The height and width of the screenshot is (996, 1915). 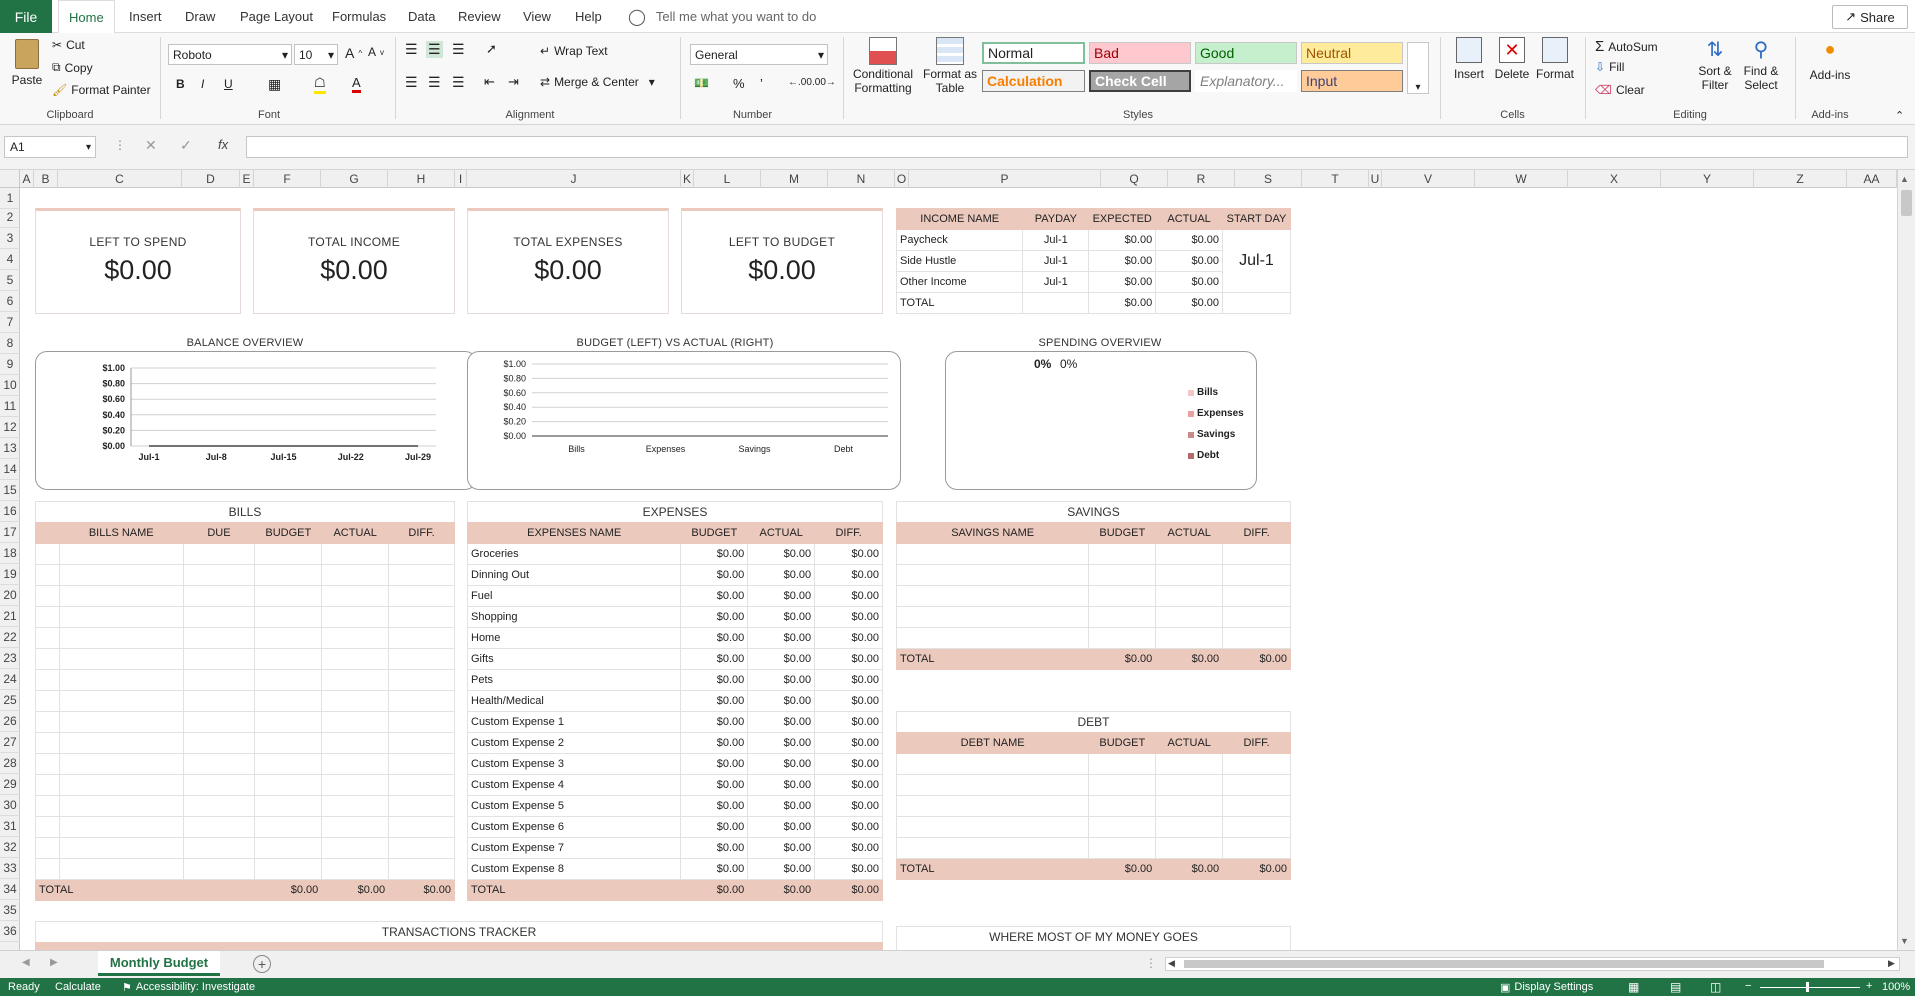 What do you see at coordinates (10, 700) in the screenshot?
I see `row-header: 25` at bounding box center [10, 700].